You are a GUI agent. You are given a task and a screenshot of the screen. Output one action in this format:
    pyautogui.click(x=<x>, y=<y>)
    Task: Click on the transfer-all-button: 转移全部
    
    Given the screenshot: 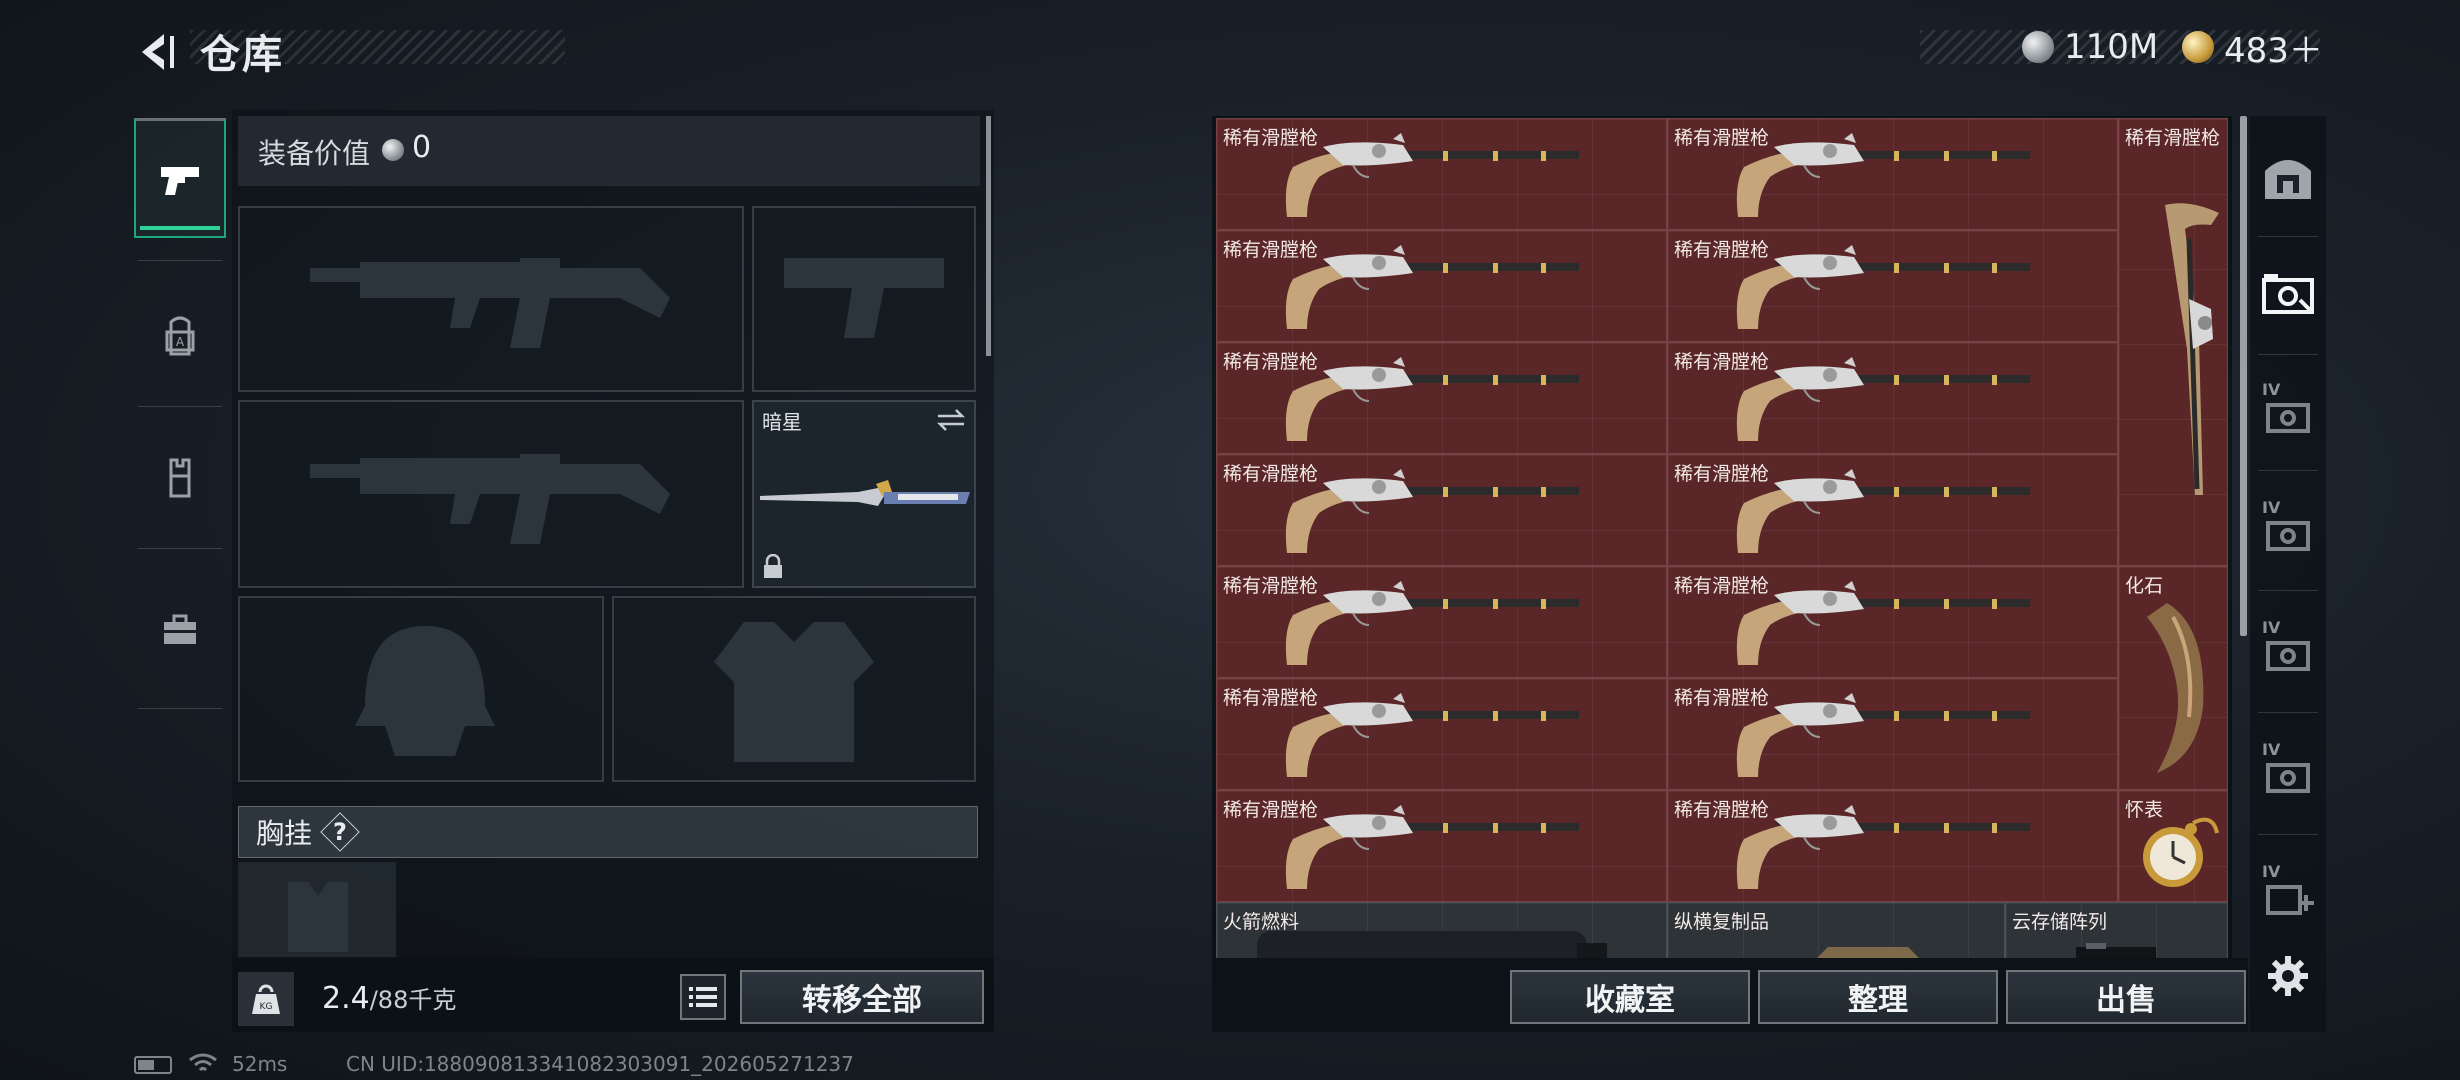 What is the action you would take?
    pyautogui.click(x=862, y=997)
    